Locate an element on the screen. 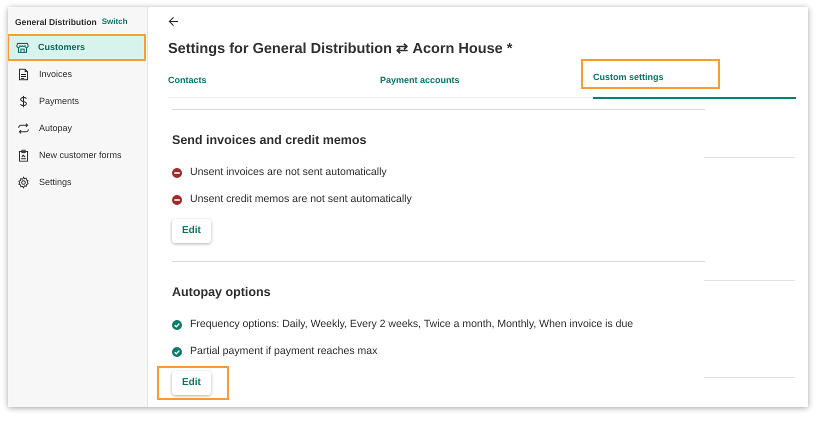  sidebar-item: Settings is located at coordinates (77, 182).